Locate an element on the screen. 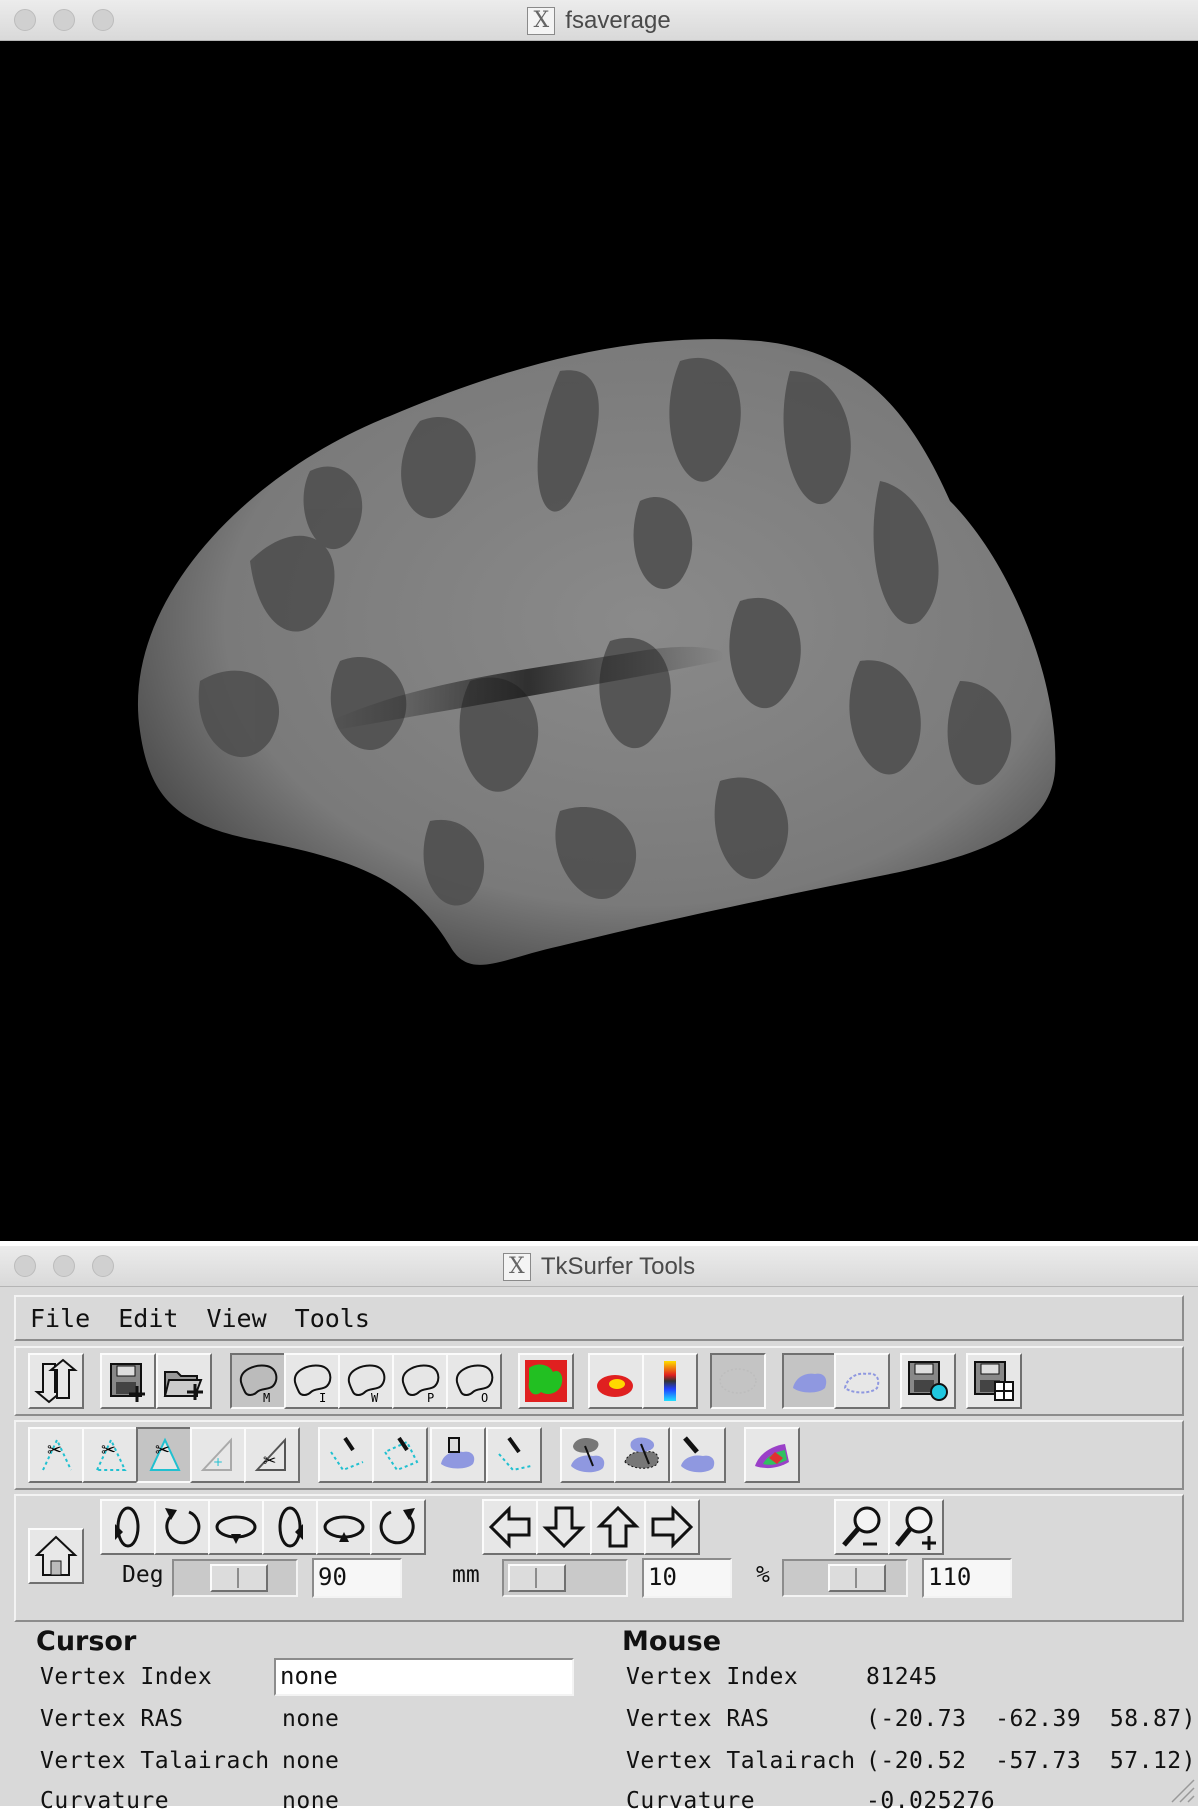 The height and width of the screenshot is (1814, 1198). view-medial-button: M is located at coordinates (258, 1381).